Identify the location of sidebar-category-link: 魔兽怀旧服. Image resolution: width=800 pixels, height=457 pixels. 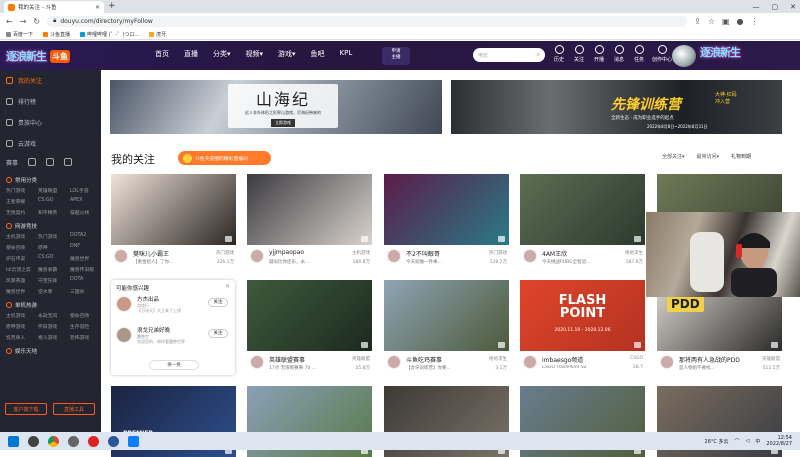
(86, 269).